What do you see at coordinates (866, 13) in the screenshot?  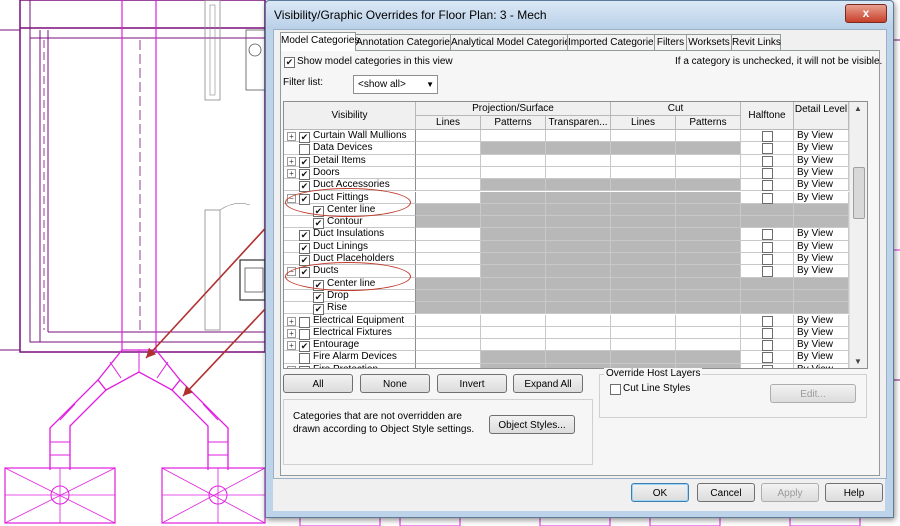 I see `close-button: x` at bounding box center [866, 13].